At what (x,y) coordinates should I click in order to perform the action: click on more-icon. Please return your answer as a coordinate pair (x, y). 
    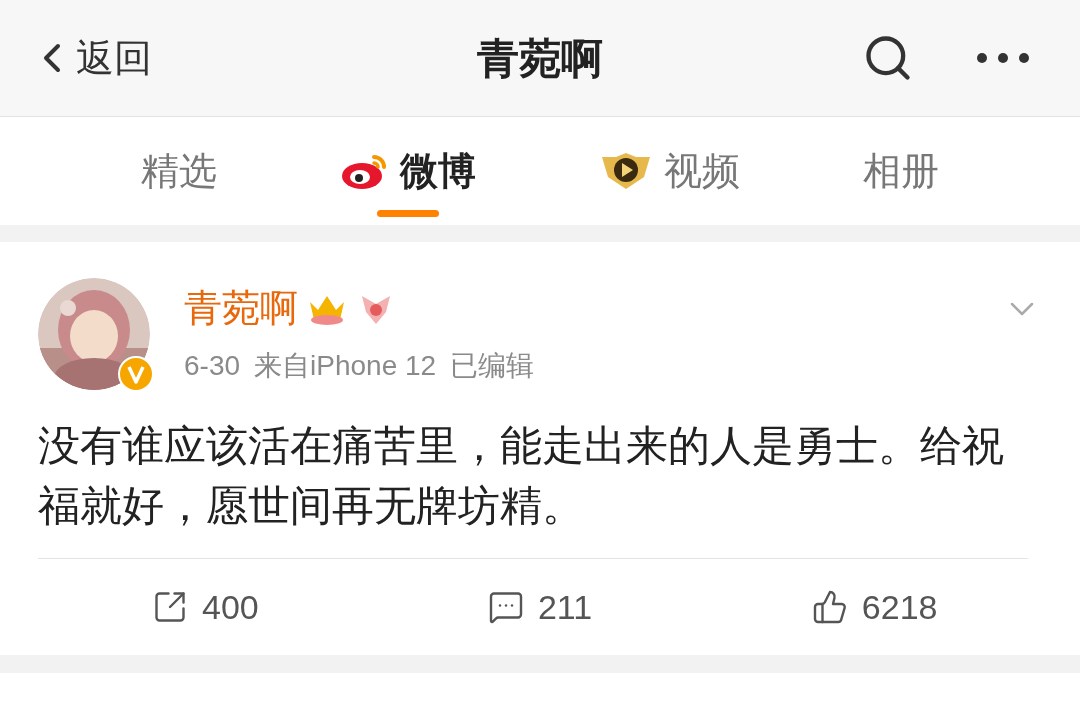
    Looking at the image, I should click on (1003, 58).